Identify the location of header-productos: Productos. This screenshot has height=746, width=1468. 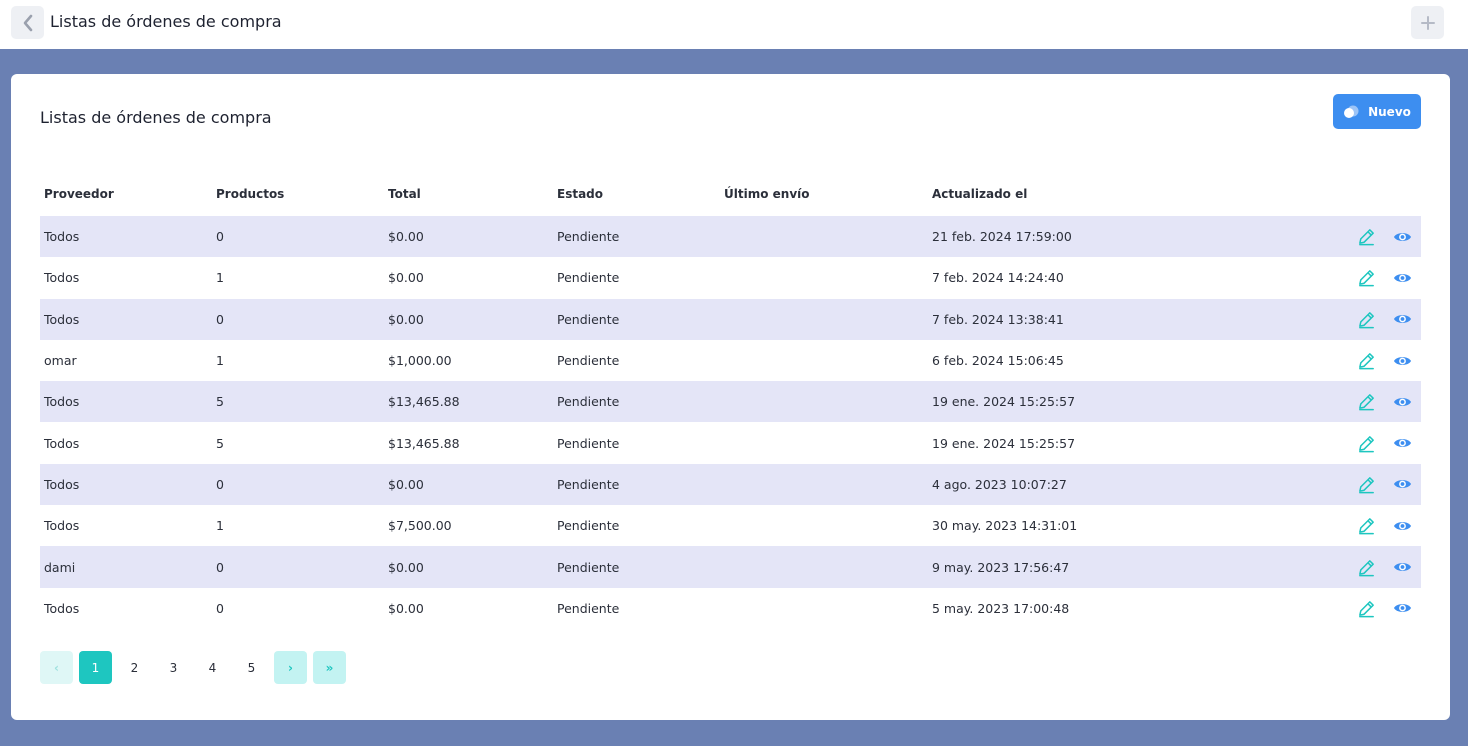
(298, 194).